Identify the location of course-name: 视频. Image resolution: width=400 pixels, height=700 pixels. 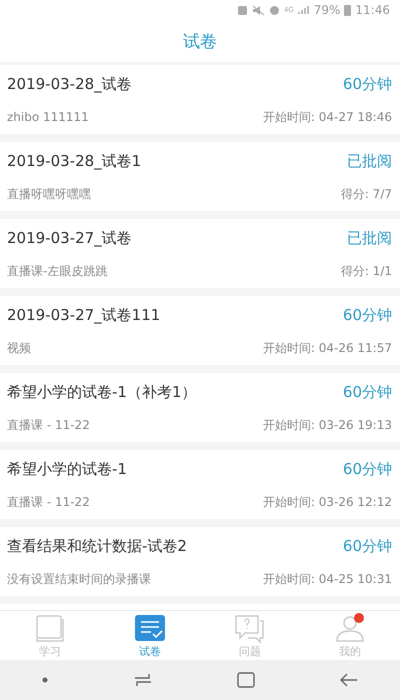
(19, 348).